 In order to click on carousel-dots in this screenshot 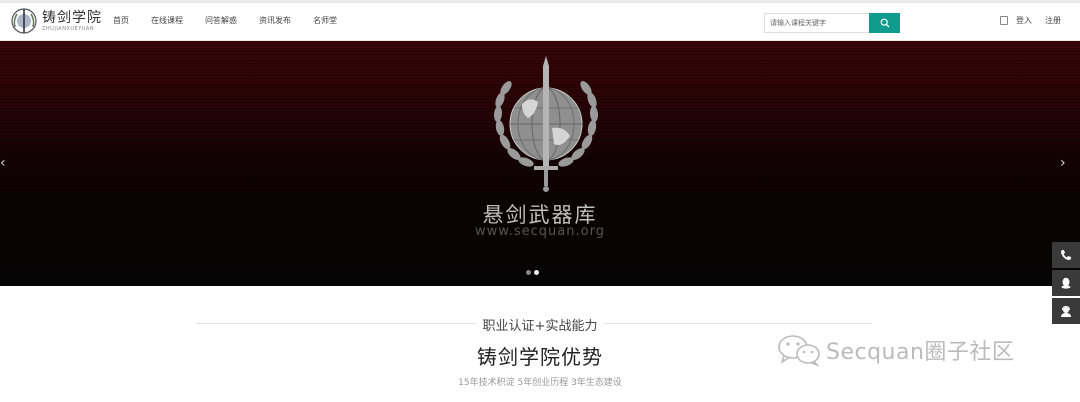, I will do `click(534, 272)`.